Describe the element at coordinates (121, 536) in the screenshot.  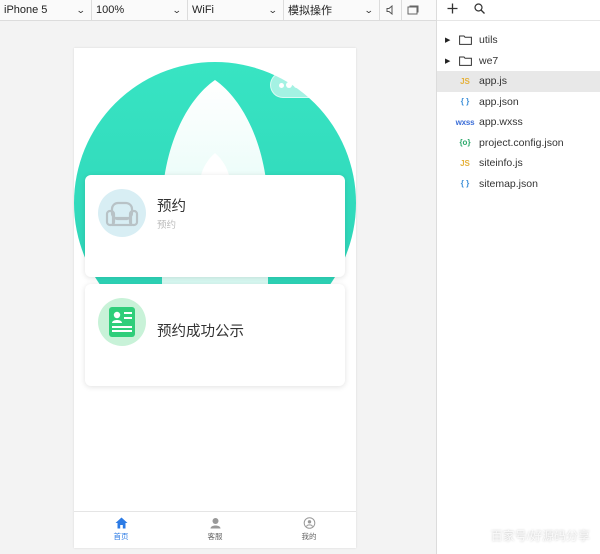
I see `tab-home-label: 首页` at that location.